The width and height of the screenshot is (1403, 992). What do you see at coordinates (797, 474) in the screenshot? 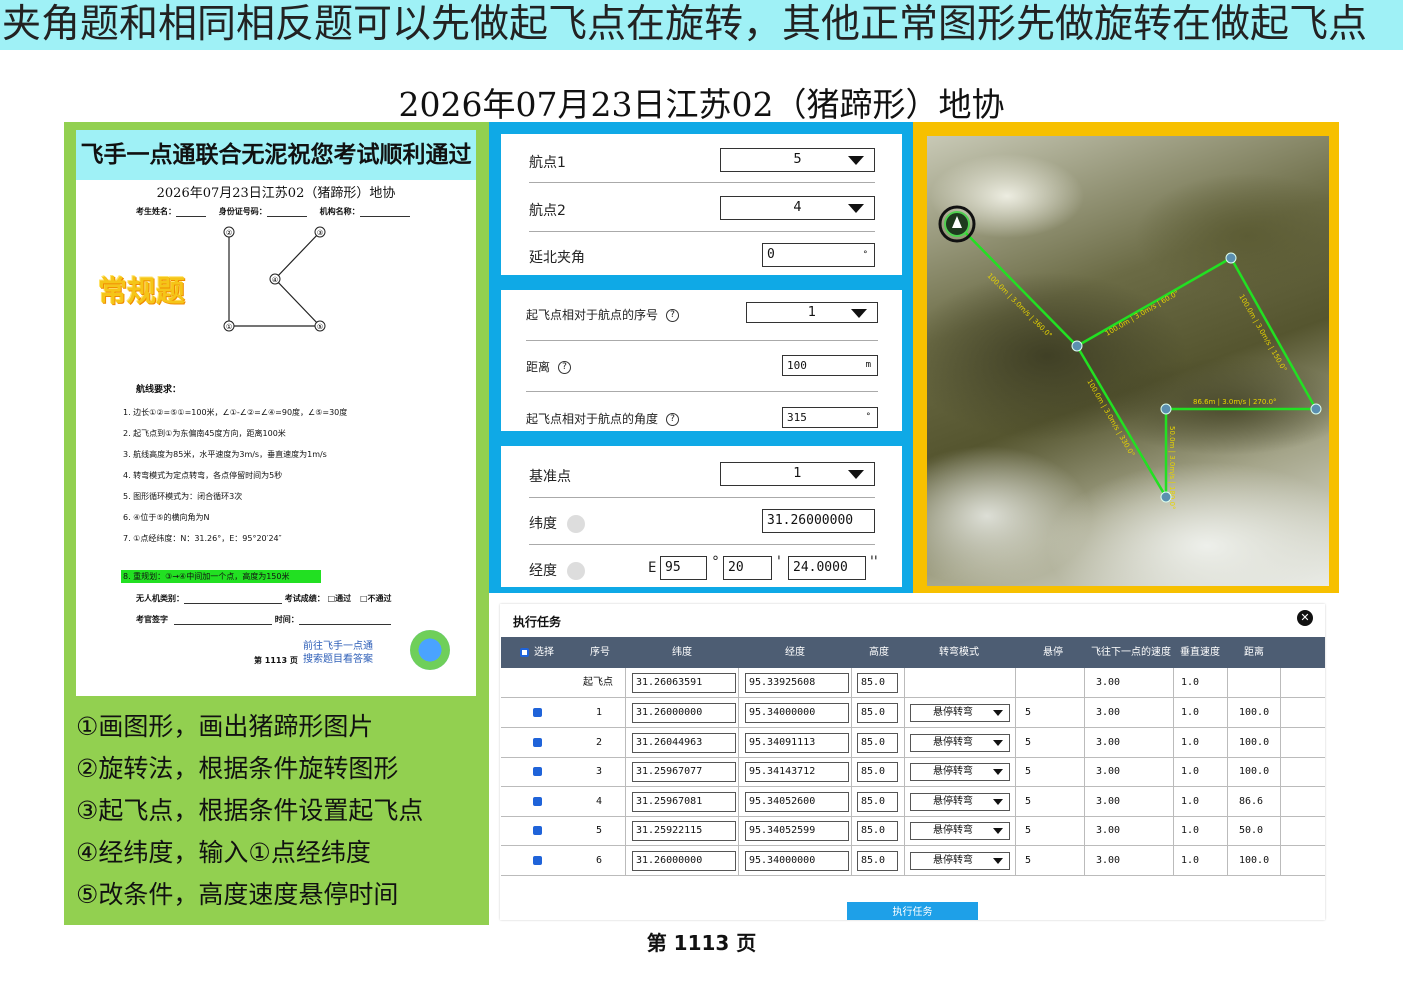
I see `base-point-select: 1` at bounding box center [797, 474].